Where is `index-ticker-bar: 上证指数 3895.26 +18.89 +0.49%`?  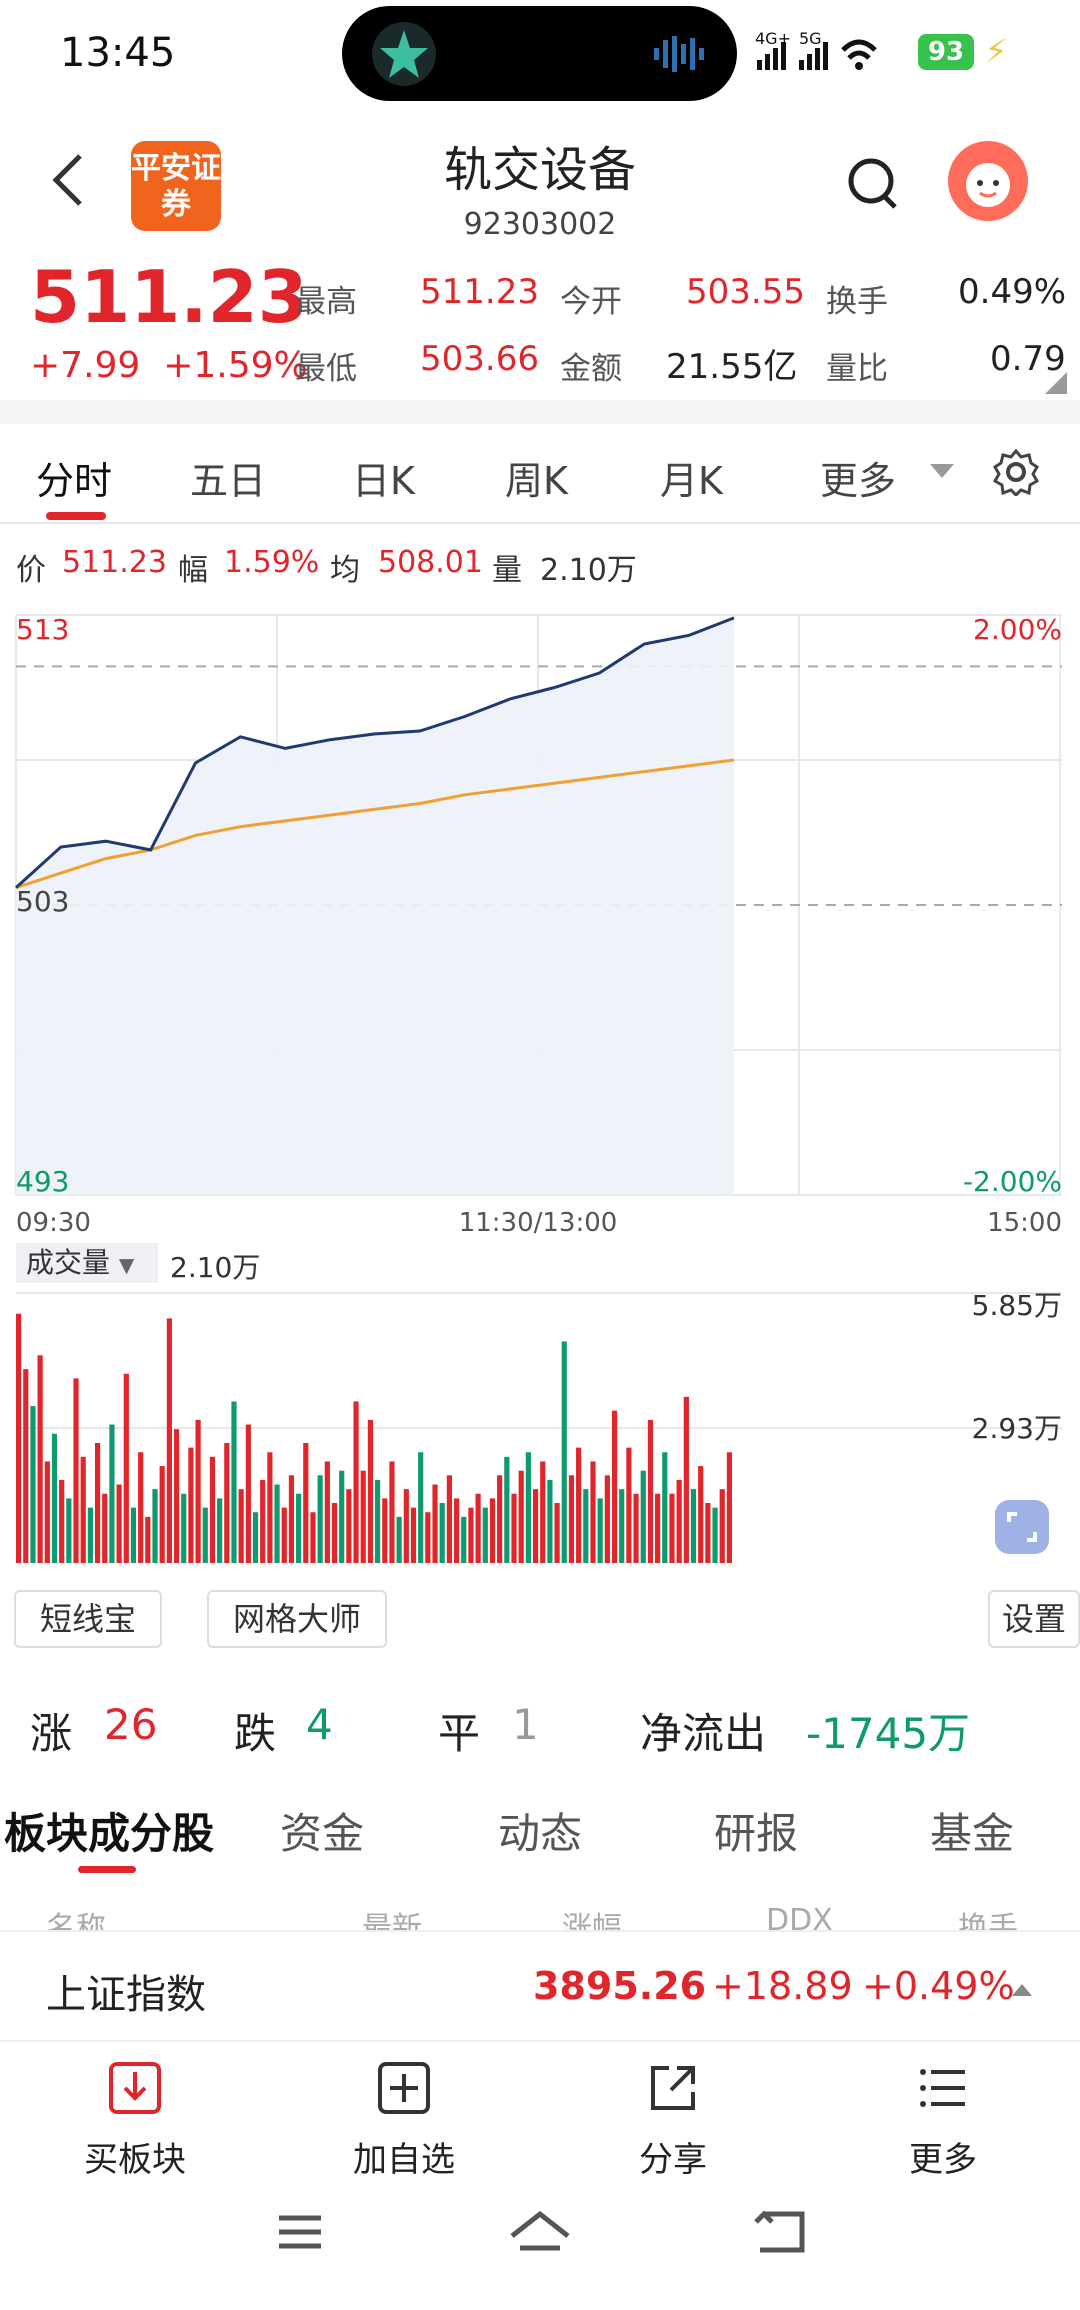
index-ticker-bar: 上证指数 3895.26 +18.89 +0.49% is located at coordinates (540, 1987).